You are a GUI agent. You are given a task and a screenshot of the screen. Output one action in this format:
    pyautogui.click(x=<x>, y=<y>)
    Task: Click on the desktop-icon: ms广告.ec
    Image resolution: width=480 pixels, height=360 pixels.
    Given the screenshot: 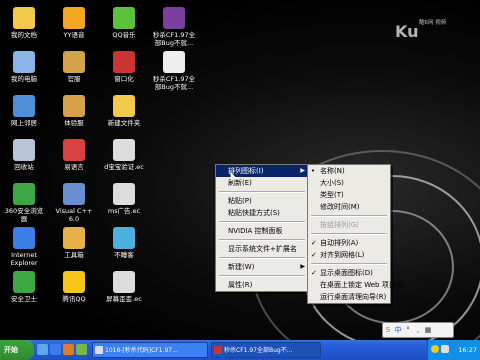 What is the action you would take?
    pyautogui.click(x=124, y=203)
    